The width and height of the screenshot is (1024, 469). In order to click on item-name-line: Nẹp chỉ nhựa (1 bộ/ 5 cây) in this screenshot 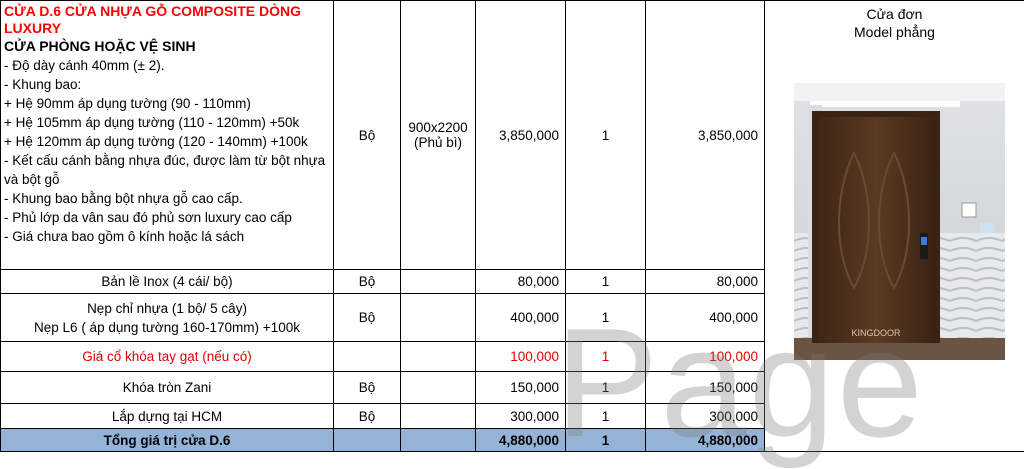, I will do `click(167, 308)`.